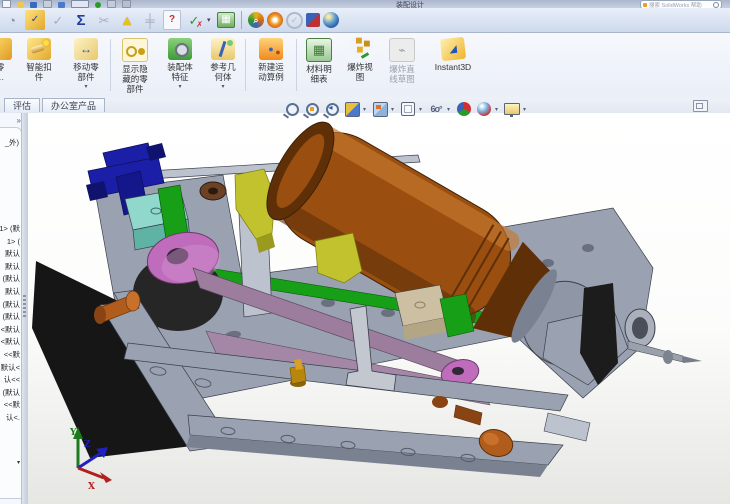 The image size is (730, 504). I want to click on assembly-toolbar: ◔ ✓ ✓ Σ ✂ ▲ ╪ ? ✓ ✗ ▾ ▦ ⌕ ✓, so click(365, 20).